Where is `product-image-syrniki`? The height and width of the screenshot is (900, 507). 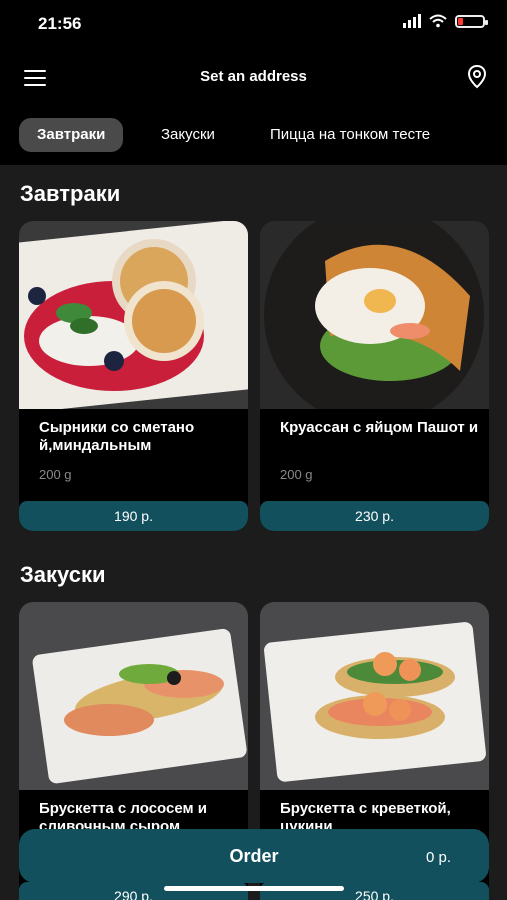
product-image-syrniki is located at coordinates (133, 315).